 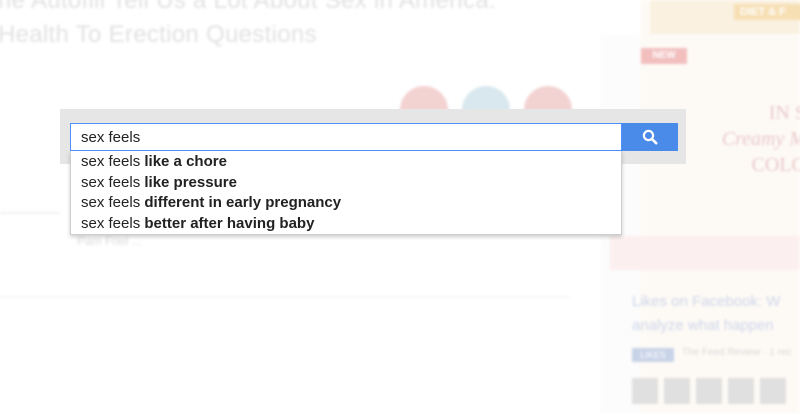 What do you see at coordinates (705, 253) in the screenshot?
I see `sidebar-promo-band` at bounding box center [705, 253].